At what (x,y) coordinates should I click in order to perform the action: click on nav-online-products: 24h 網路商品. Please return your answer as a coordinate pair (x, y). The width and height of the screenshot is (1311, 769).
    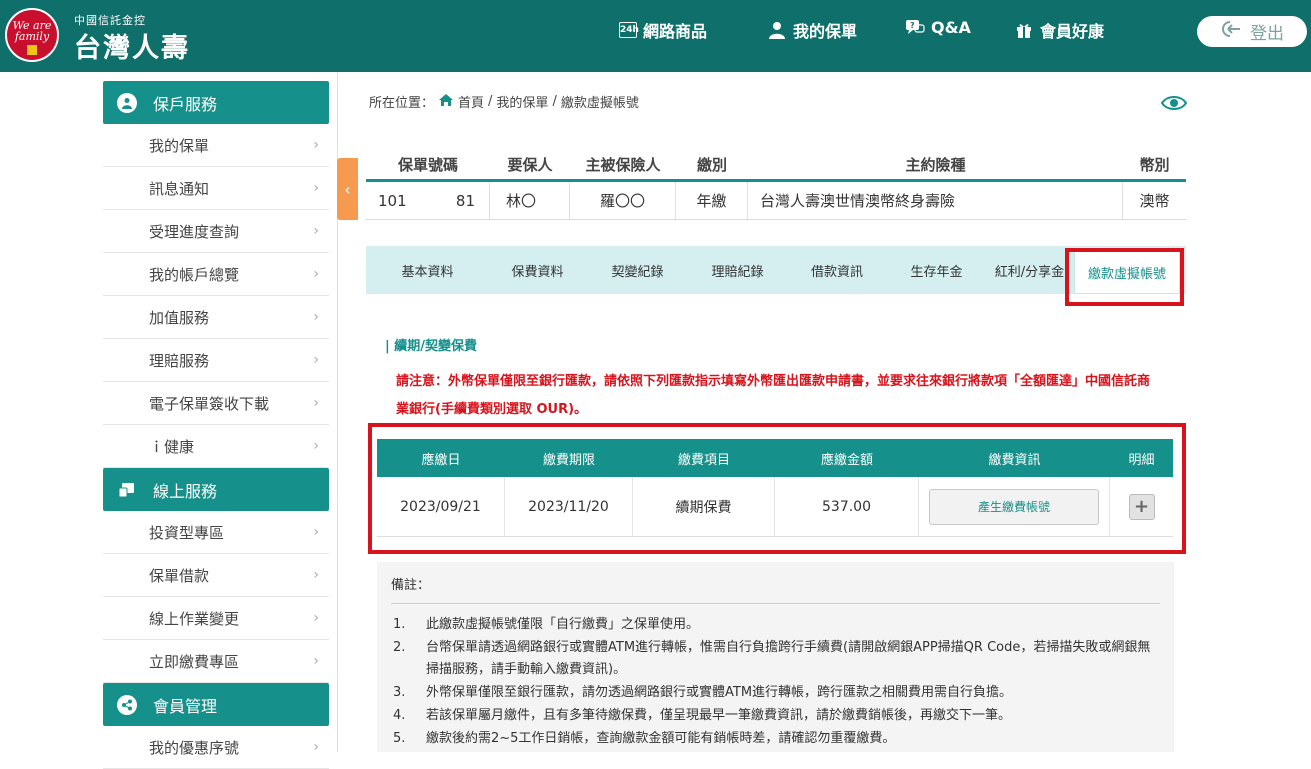
    Looking at the image, I should click on (663, 30).